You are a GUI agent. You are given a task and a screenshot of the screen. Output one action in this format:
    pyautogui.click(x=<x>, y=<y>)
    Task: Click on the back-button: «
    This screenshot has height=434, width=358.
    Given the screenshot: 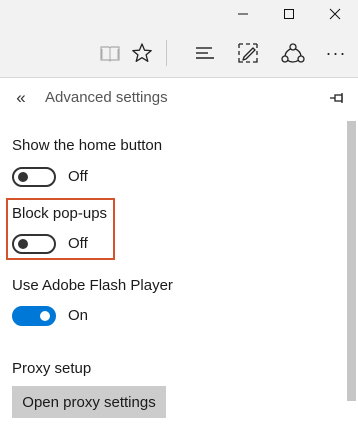 What is the action you would take?
    pyautogui.click(x=21, y=98)
    